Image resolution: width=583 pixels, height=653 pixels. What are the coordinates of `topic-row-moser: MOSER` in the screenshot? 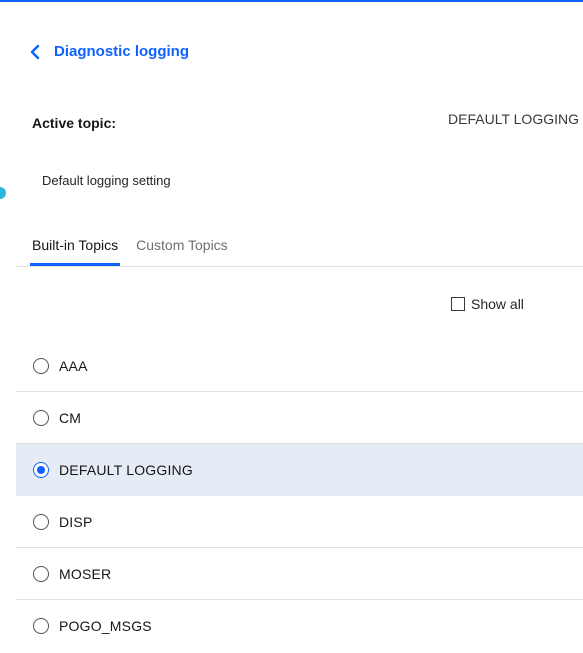 It's located at (299, 574).